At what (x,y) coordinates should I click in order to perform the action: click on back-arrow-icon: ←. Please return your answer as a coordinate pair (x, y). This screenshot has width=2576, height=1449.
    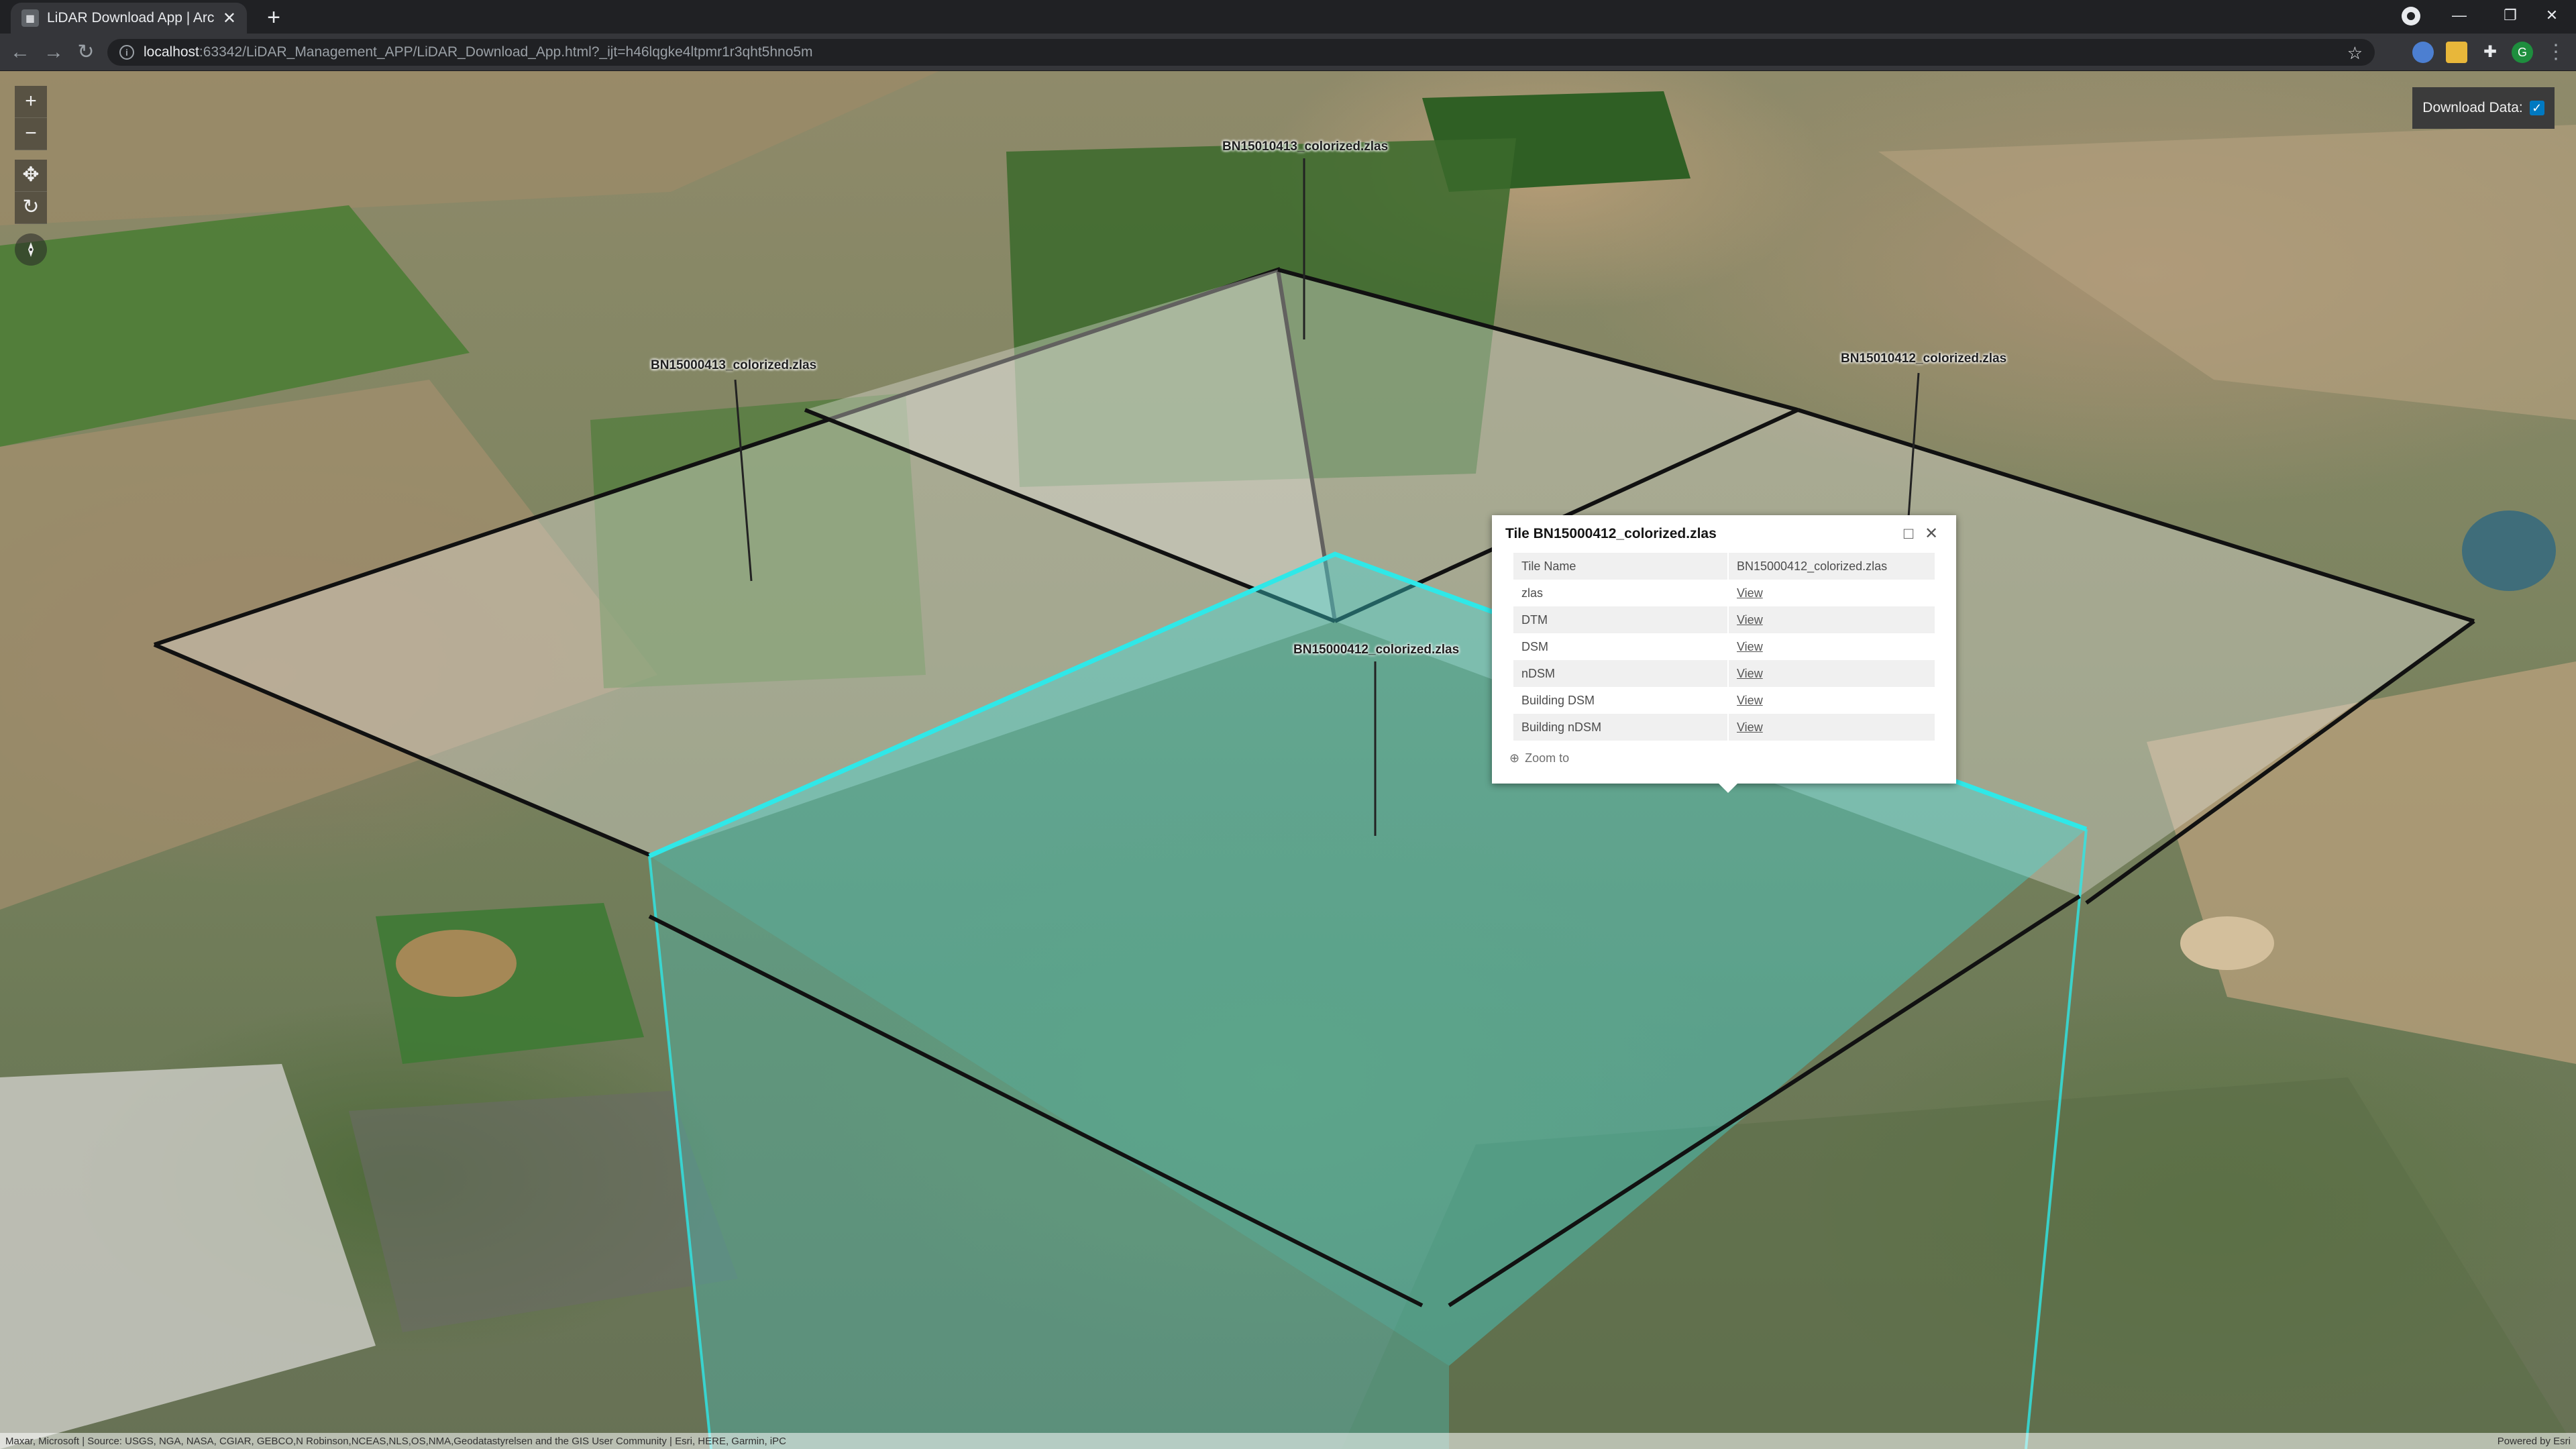
    Looking at the image, I should click on (20, 52).